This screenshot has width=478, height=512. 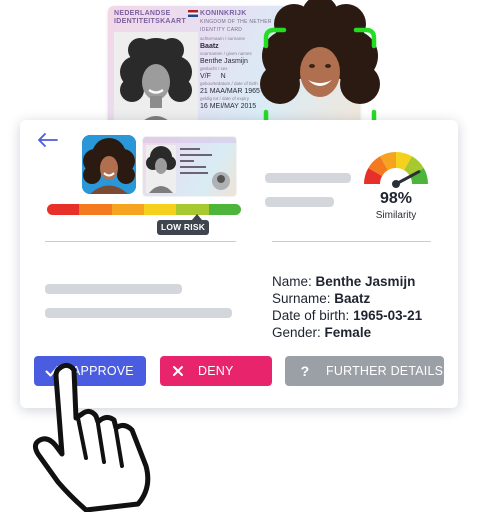 I want to click on close-icon, so click(x=178, y=371).